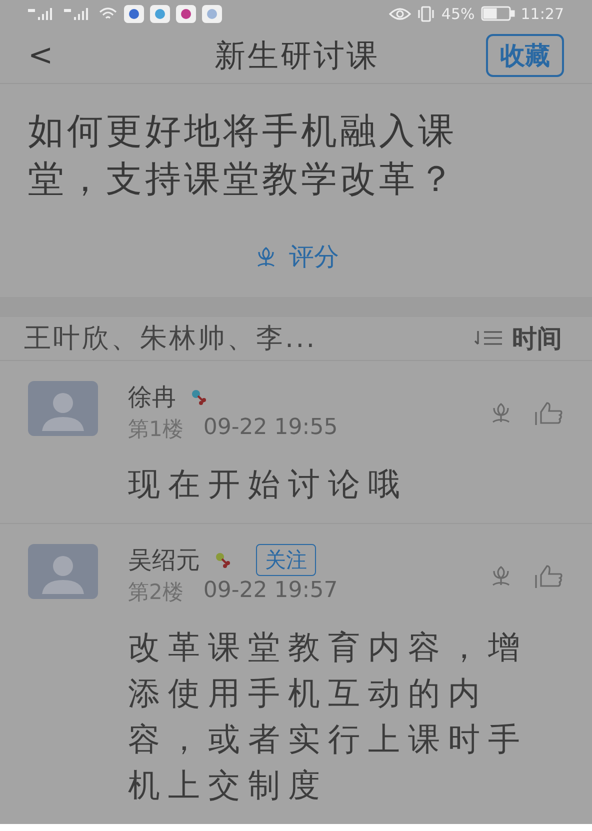 The width and height of the screenshot is (592, 831). What do you see at coordinates (297, 56) in the screenshot?
I see `page-title: 新生研讨课` at bounding box center [297, 56].